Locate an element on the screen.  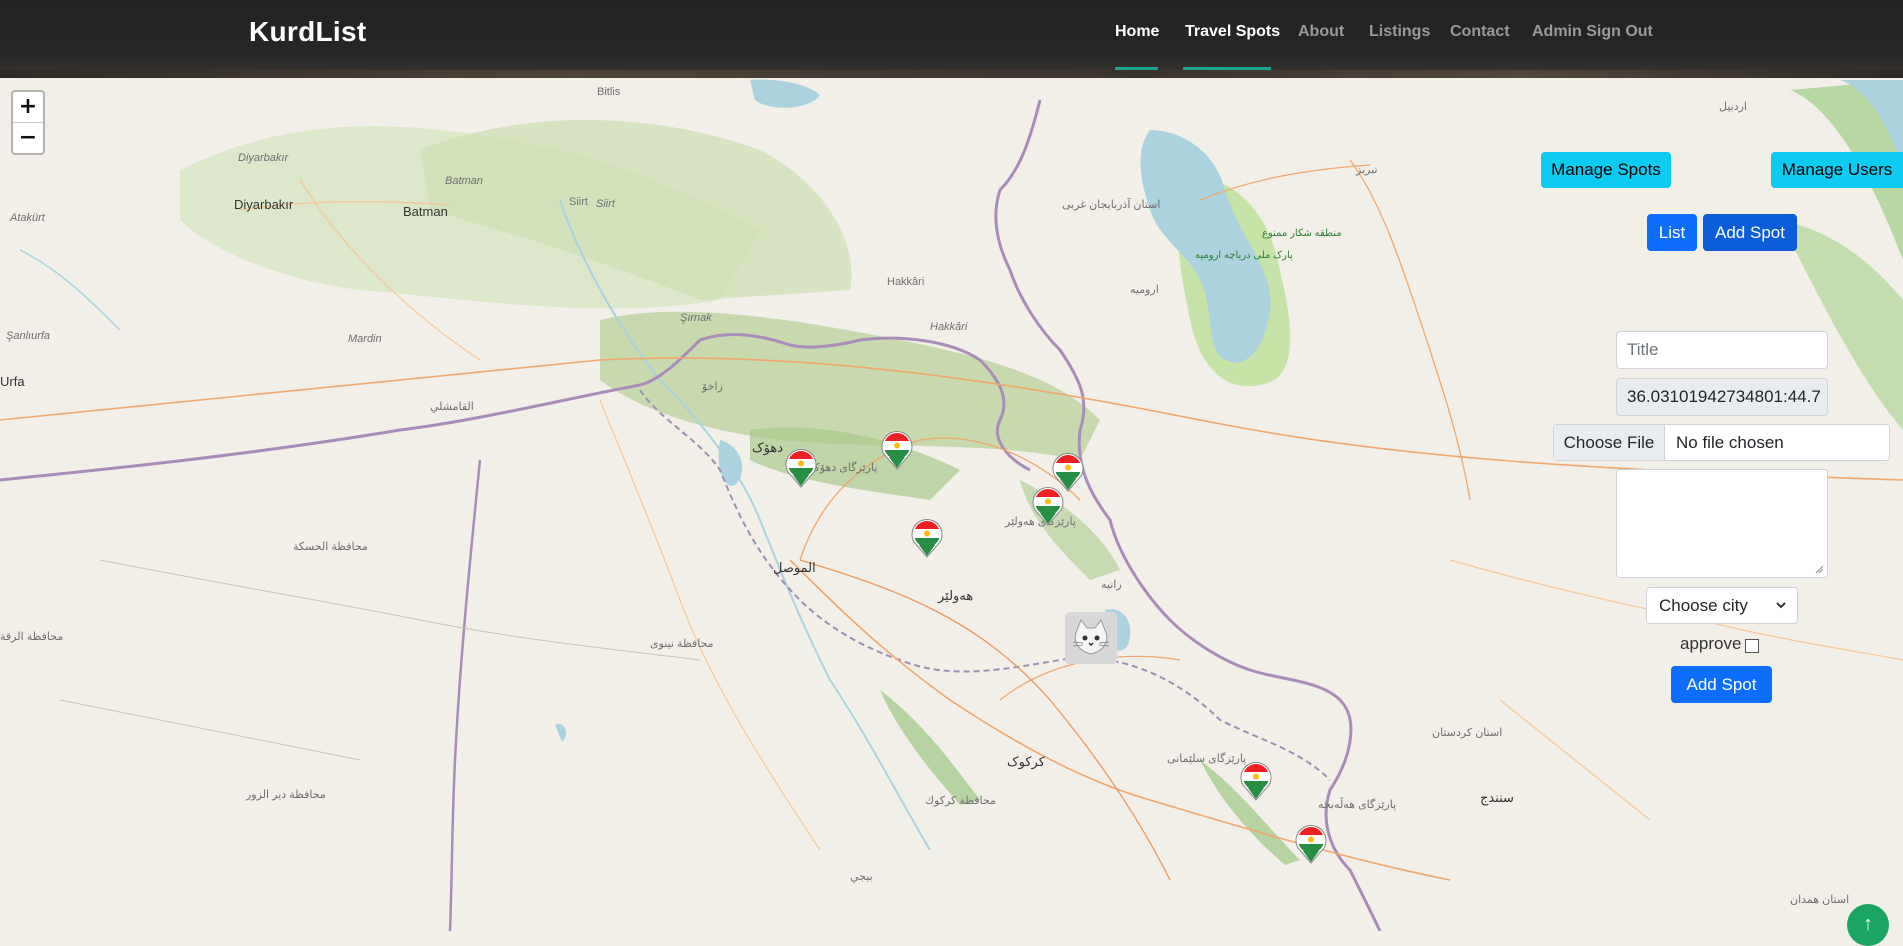
arrow-up-icon: ↑ is located at coordinates (1868, 924).